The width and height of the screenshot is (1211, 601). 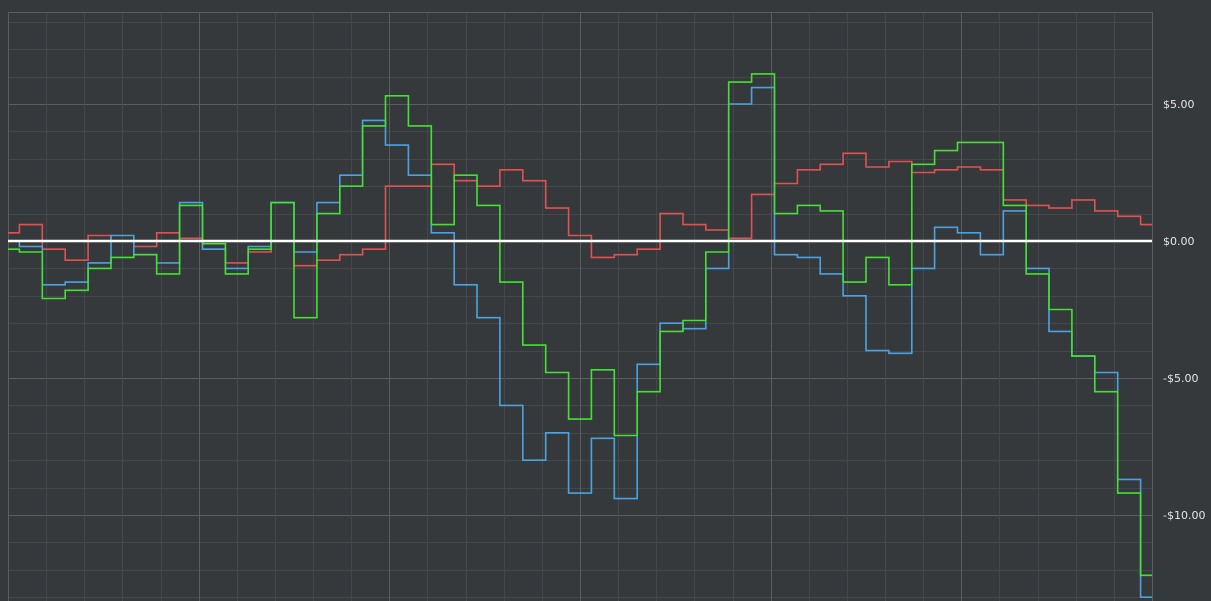 What do you see at coordinates (1180, 378) in the screenshot?
I see `y-tick-label: -$5.00` at bounding box center [1180, 378].